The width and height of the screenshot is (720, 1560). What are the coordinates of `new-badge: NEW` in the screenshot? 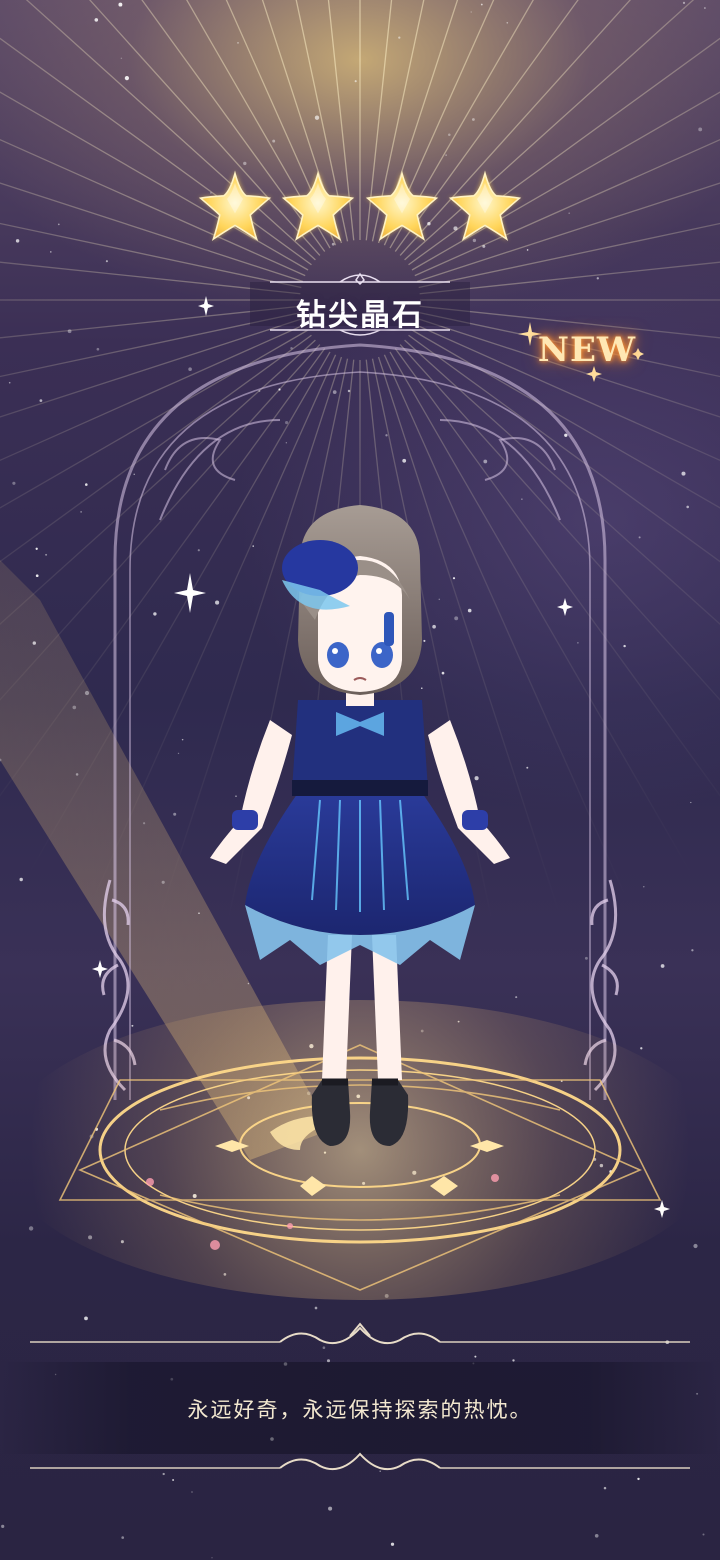 It's located at (582, 351).